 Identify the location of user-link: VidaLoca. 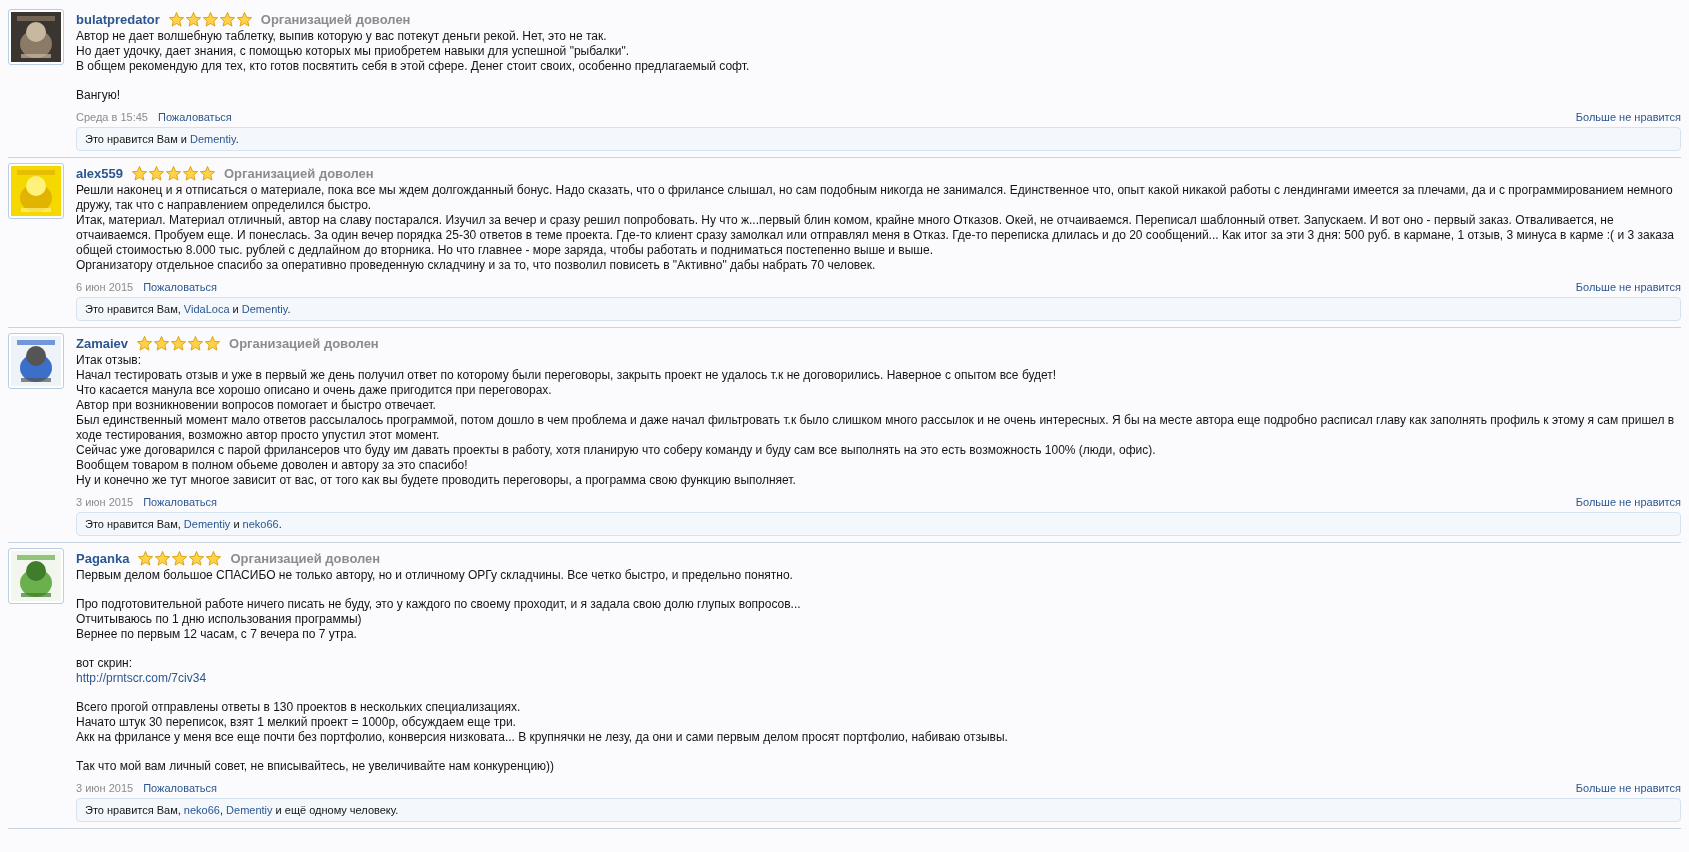
(206, 309).